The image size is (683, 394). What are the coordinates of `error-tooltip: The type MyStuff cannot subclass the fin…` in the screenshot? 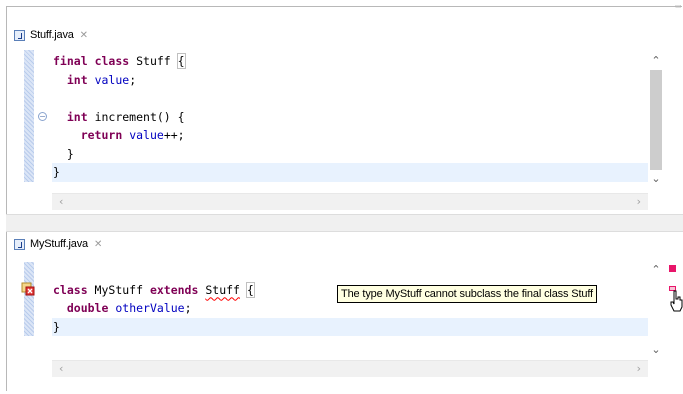 It's located at (467, 294).